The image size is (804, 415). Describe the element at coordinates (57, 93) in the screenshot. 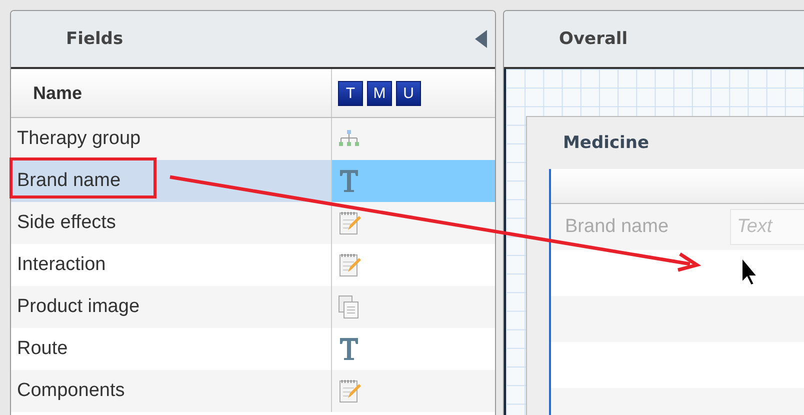

I see `column-header: Name` at that location.